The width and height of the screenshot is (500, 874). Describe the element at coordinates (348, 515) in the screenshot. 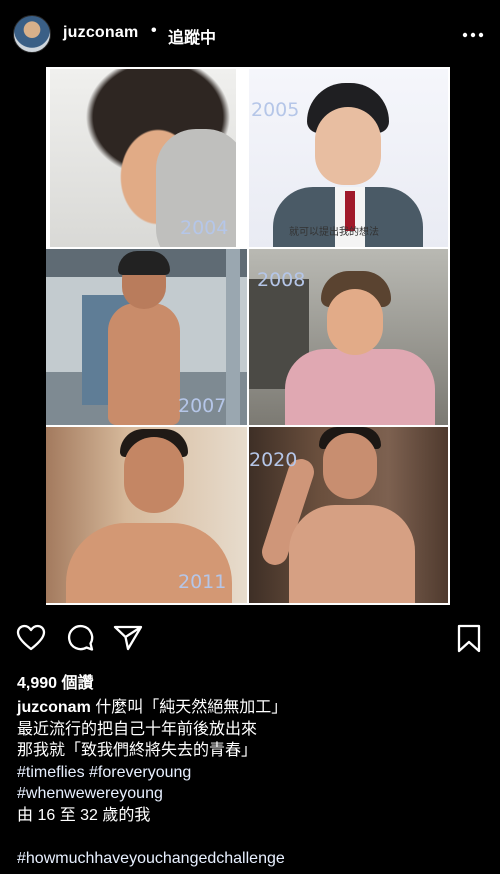

I see `photo-2020: 2020` at that location.